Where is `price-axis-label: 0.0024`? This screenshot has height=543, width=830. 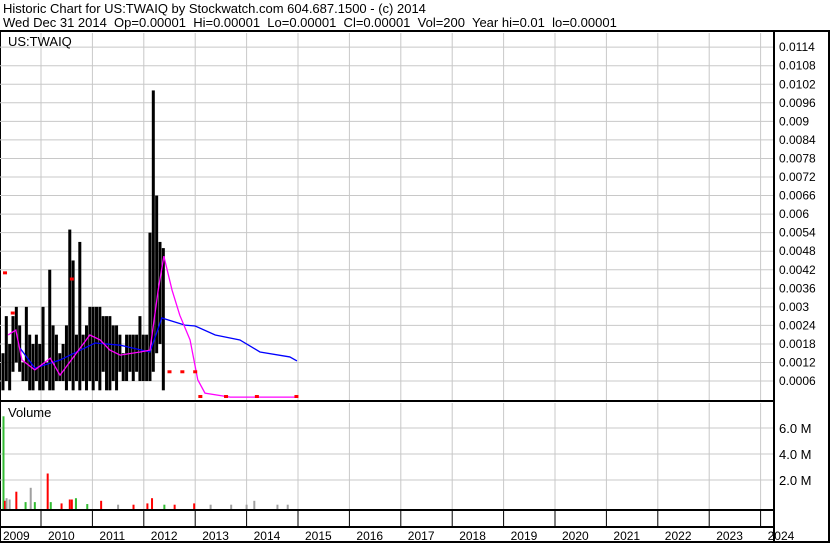
price-axis-label: 0.0024 is located at coordinates (797, 325).